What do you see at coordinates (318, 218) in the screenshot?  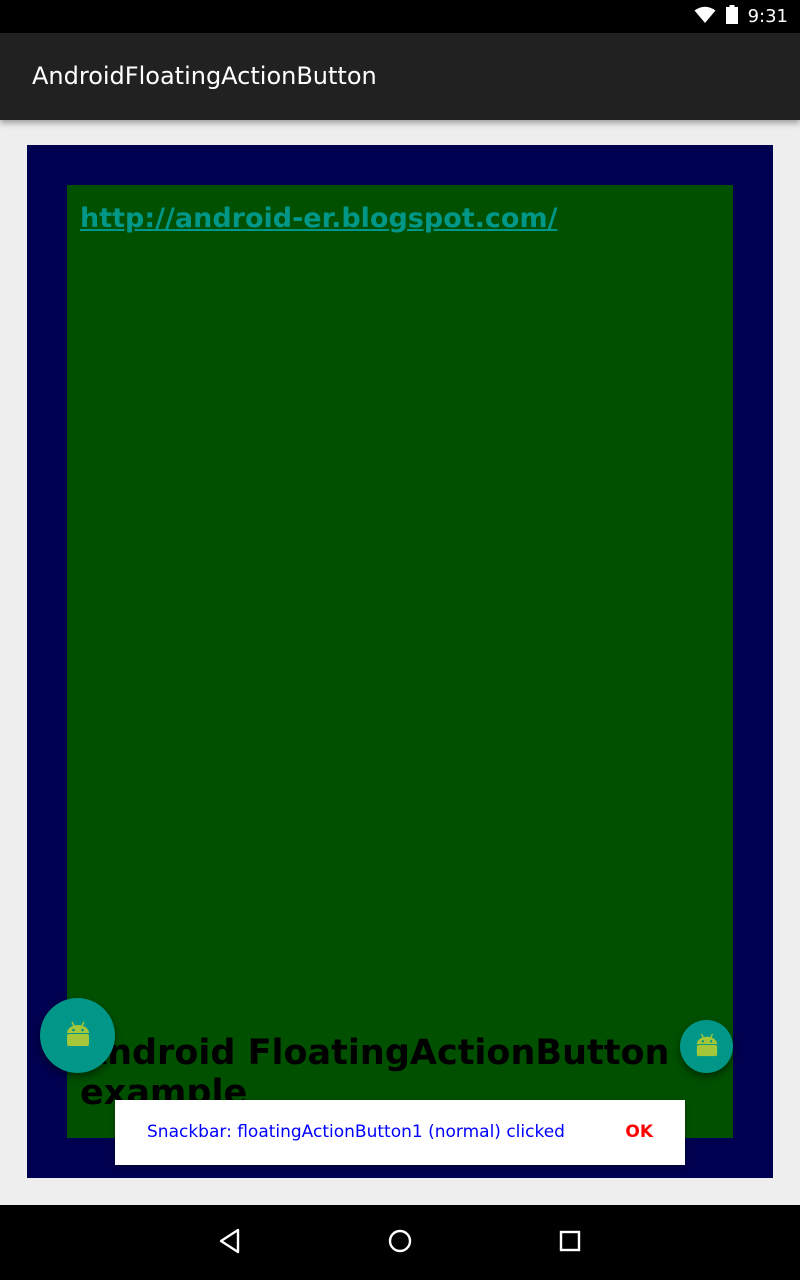 I see `blog-link: http://android-er.blogspot.com/` at bounding box center [318, 218].